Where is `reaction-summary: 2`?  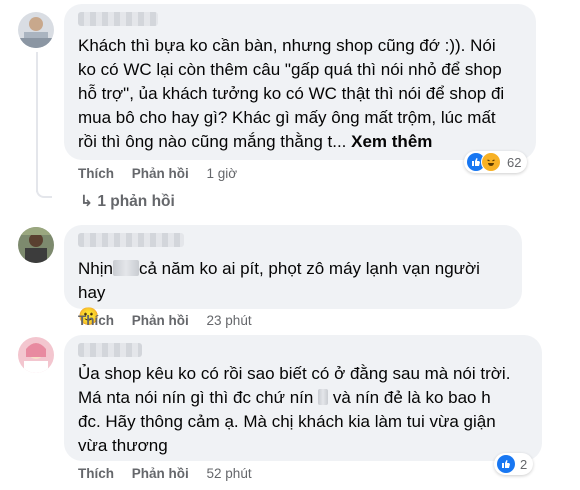
reaction-summary: 2 is located at coordinates (514, 464).